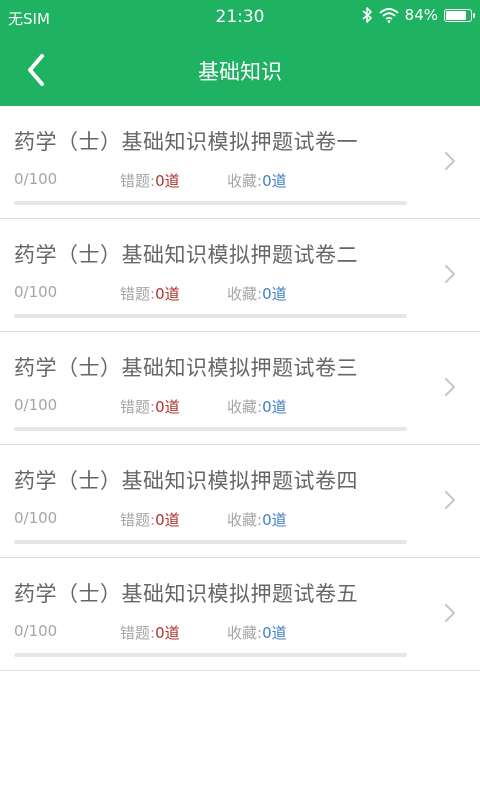  Describe the element at coordinates (240, 275) in the screenshot. I see `paper-list-item: 药学（士）基础知识模拟押题试卷二 0/100 错题:0道 收藏:0道` at that location.